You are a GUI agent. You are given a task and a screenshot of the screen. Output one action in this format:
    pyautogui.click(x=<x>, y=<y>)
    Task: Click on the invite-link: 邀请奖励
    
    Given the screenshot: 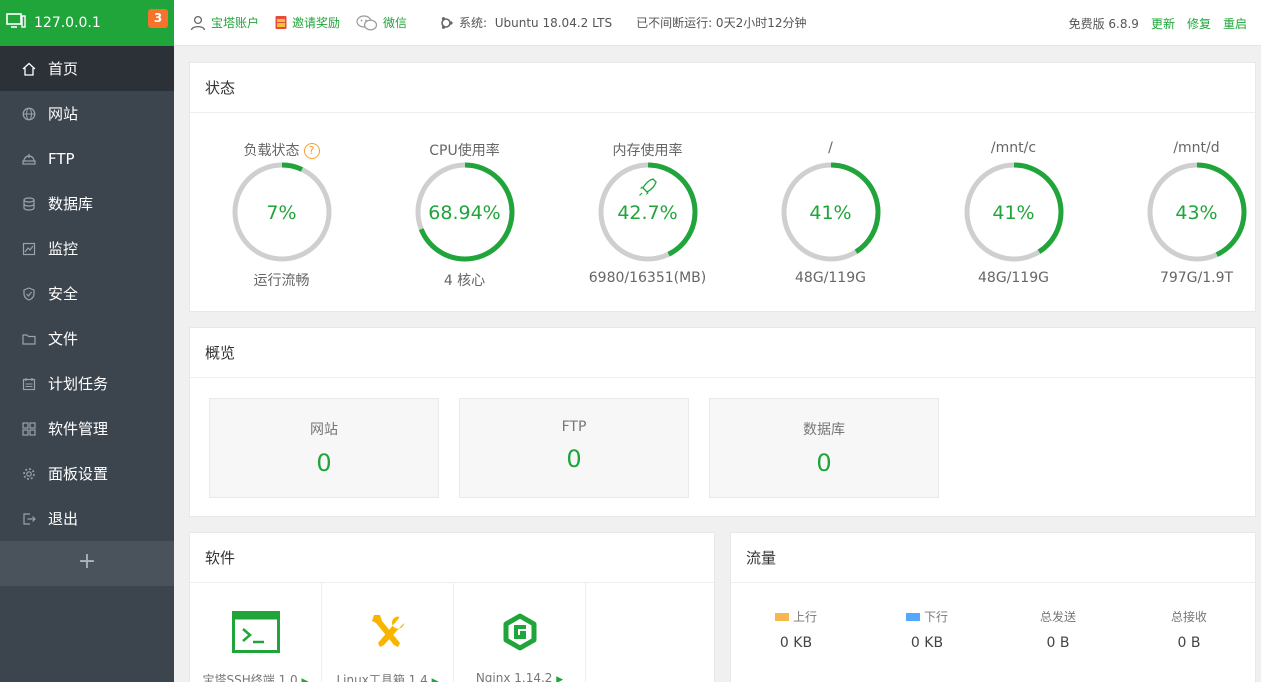 What is the action you would take?
    pyautogui.click(x=307, y=22)
    